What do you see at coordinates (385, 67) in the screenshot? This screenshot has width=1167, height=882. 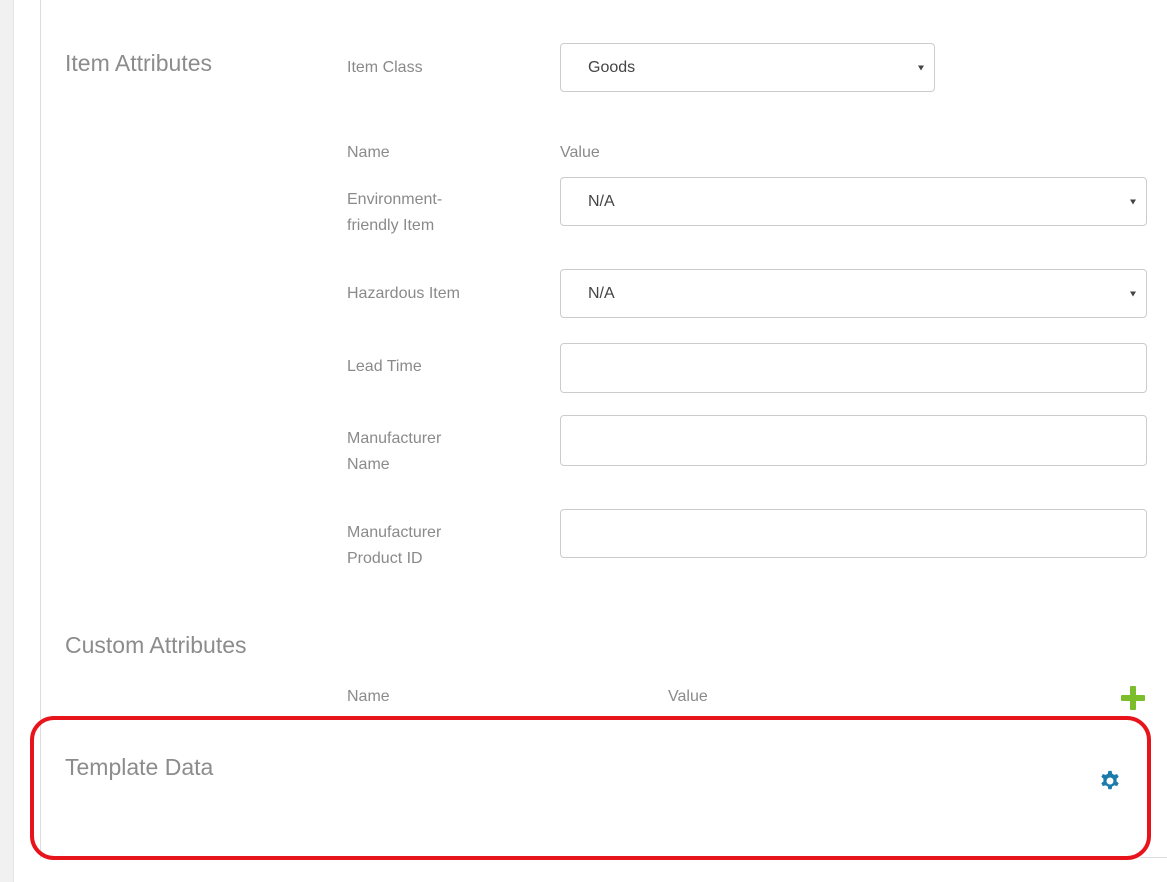 I see `item-class-label: Item Class` at bounding box center [385, 67].